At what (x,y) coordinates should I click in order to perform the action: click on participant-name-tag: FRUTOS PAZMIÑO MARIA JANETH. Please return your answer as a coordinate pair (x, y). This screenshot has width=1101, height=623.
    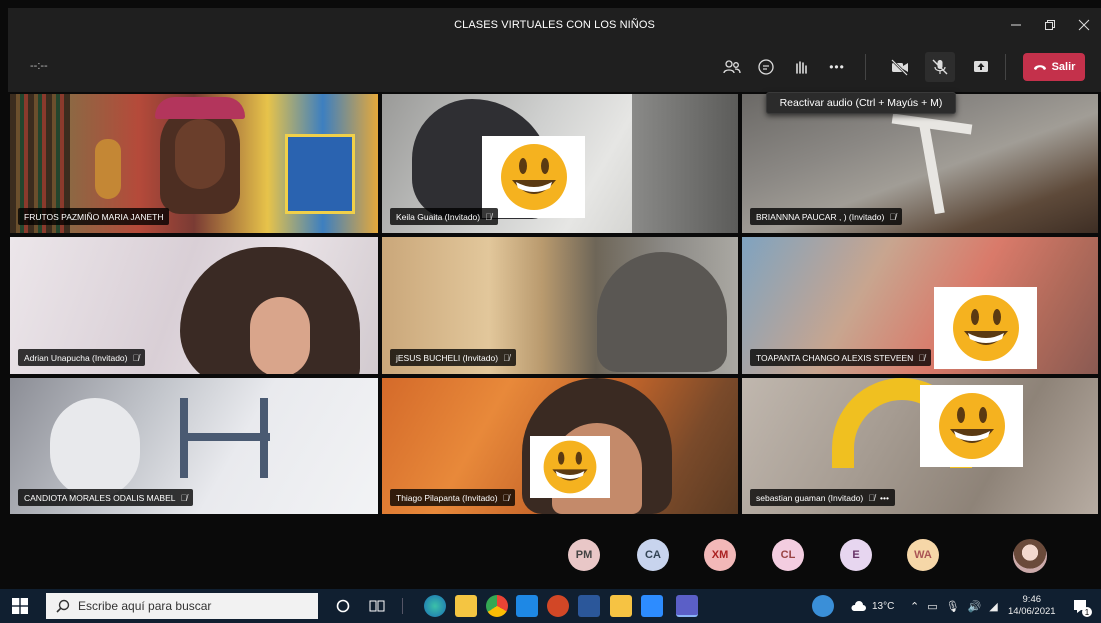
    Looking at the image, I should click on (94, 216).